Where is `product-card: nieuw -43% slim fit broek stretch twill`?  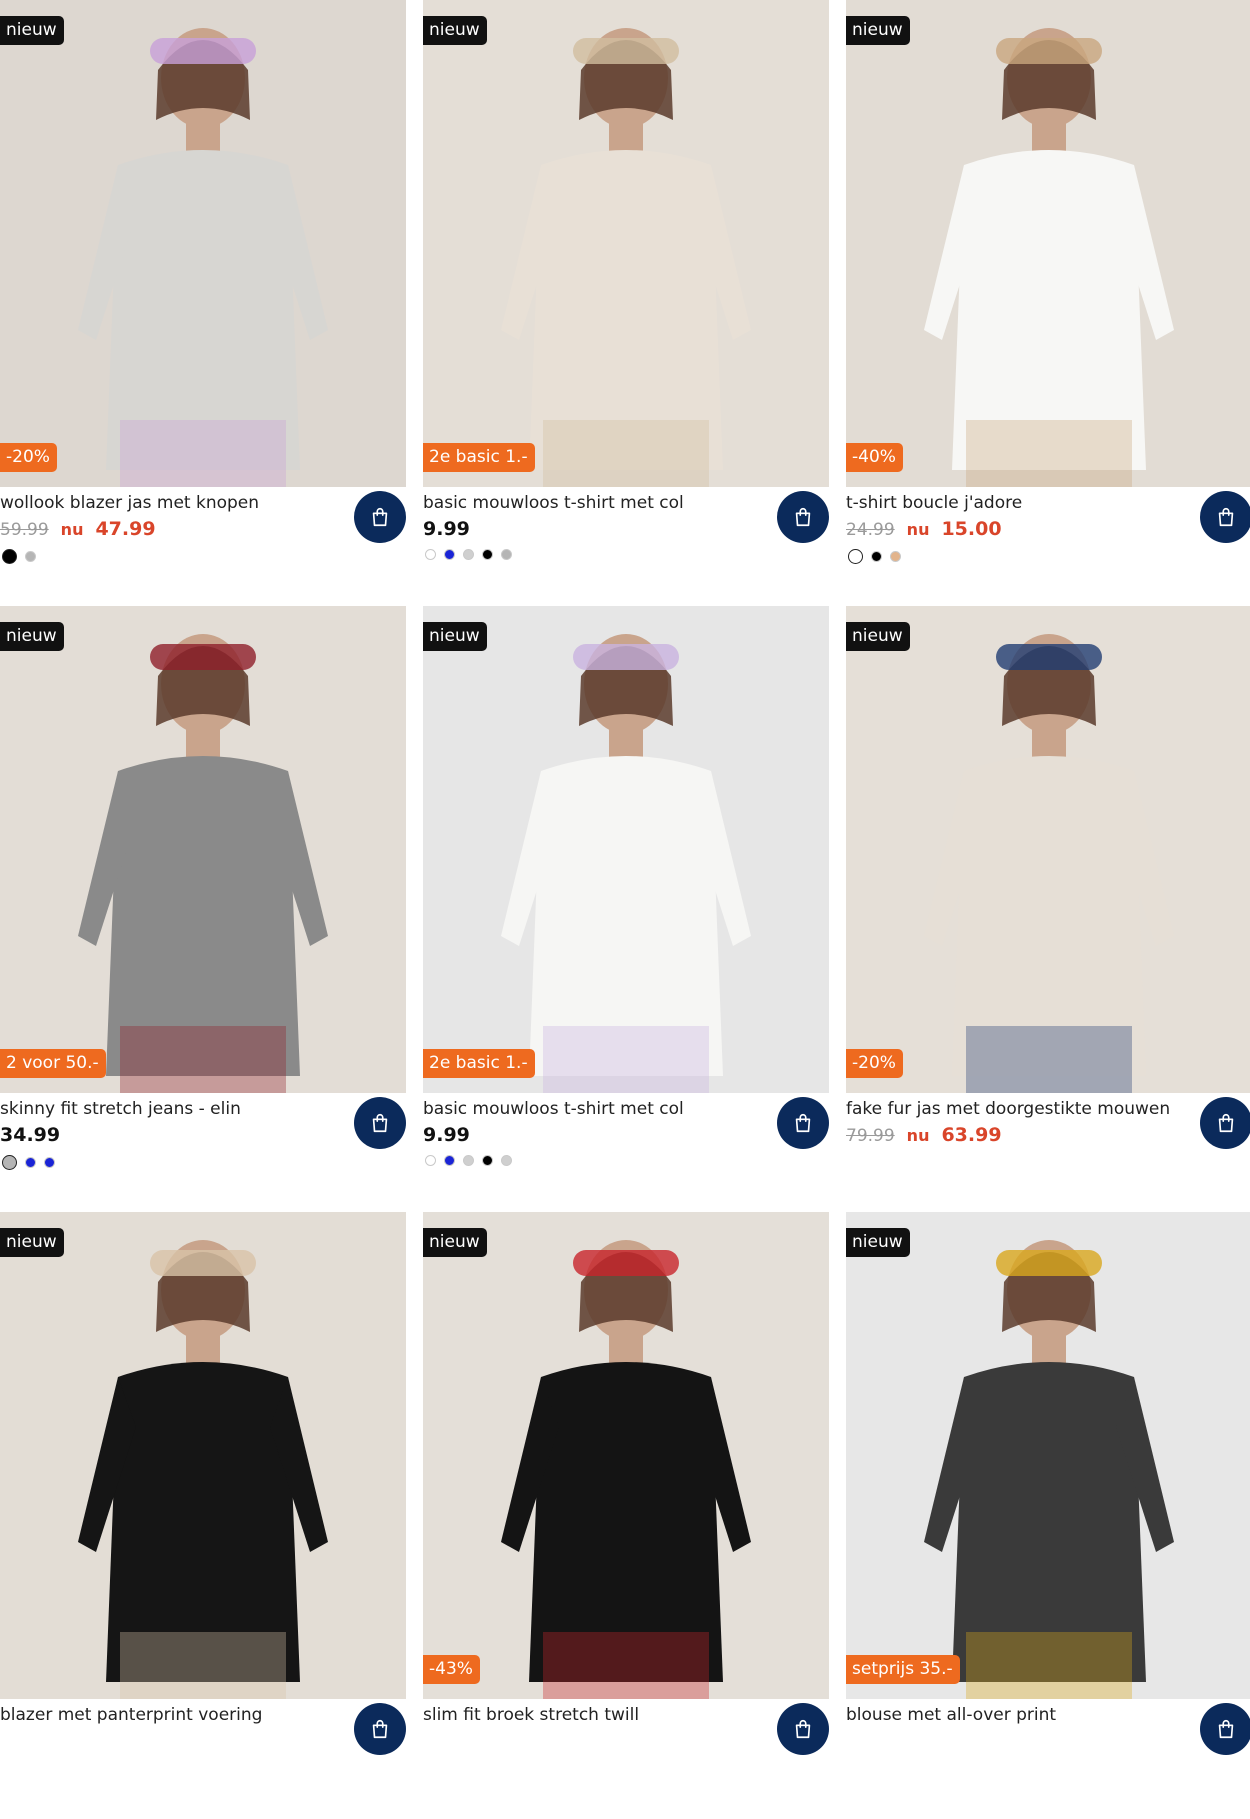 product-card: nieuw -43% slim fit broek stretch twill is located at coordinates (626, 1515).